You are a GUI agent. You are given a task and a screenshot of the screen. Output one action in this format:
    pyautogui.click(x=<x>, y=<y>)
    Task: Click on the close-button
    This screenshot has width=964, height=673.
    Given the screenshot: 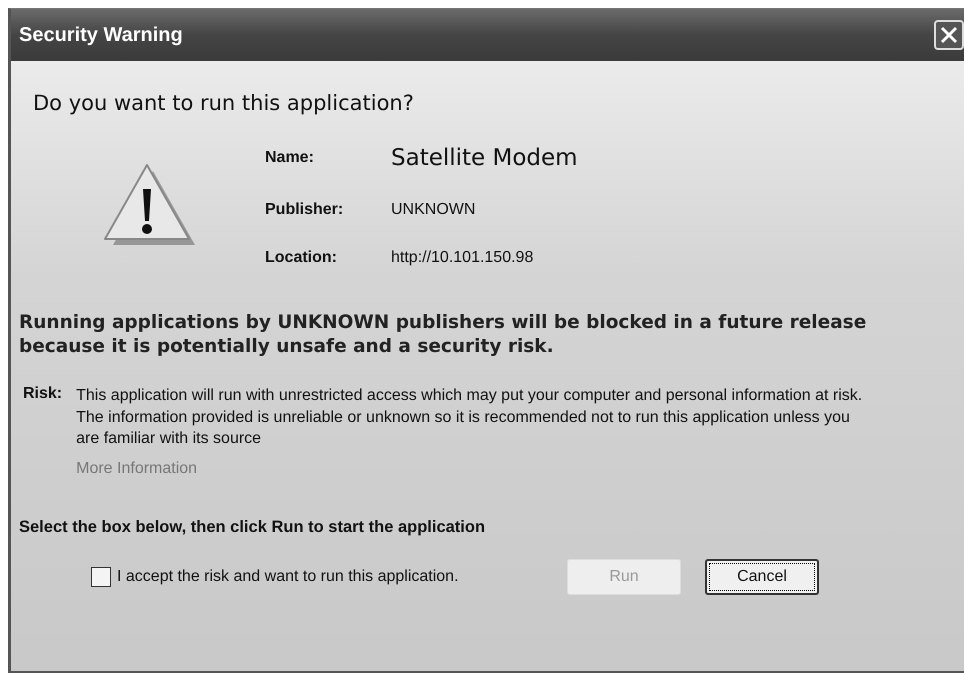 What is the action you would take?
    pyautogui.click(x=949, y=35)
    